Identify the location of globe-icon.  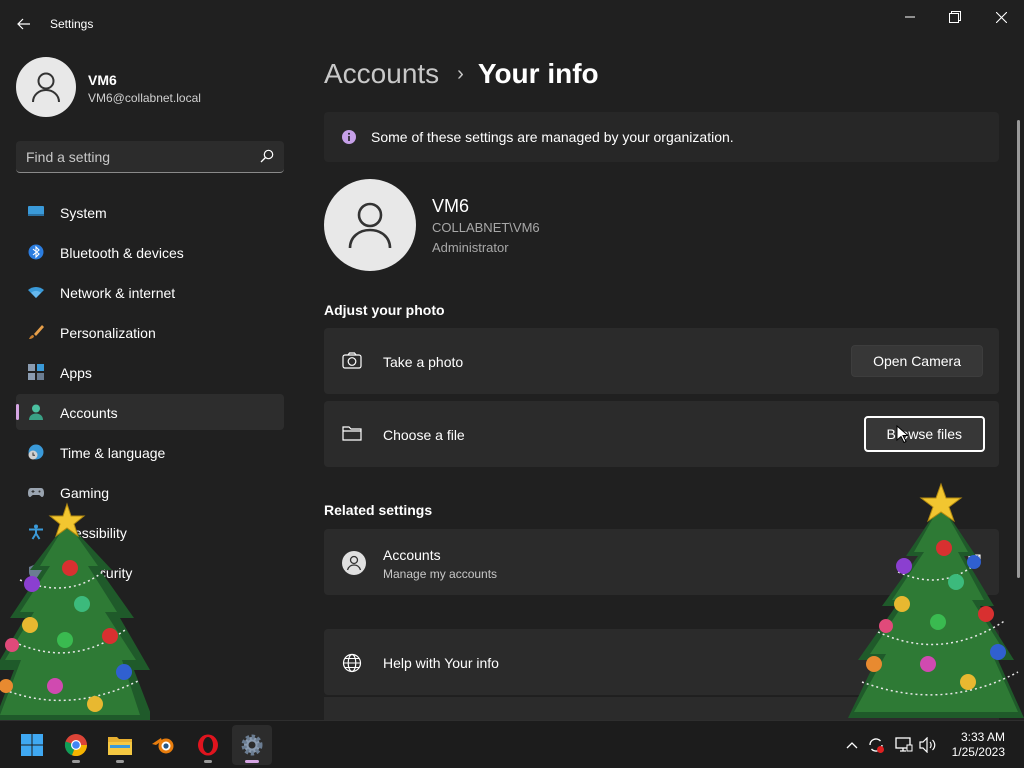
(352, 665).